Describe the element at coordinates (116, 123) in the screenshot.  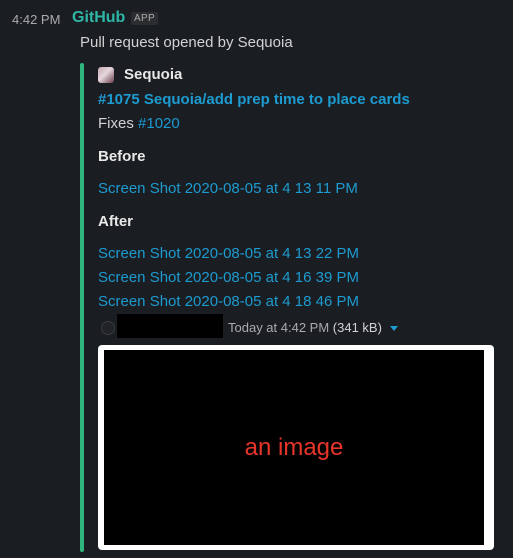
I see `fixes-label: Fixes` at that location.